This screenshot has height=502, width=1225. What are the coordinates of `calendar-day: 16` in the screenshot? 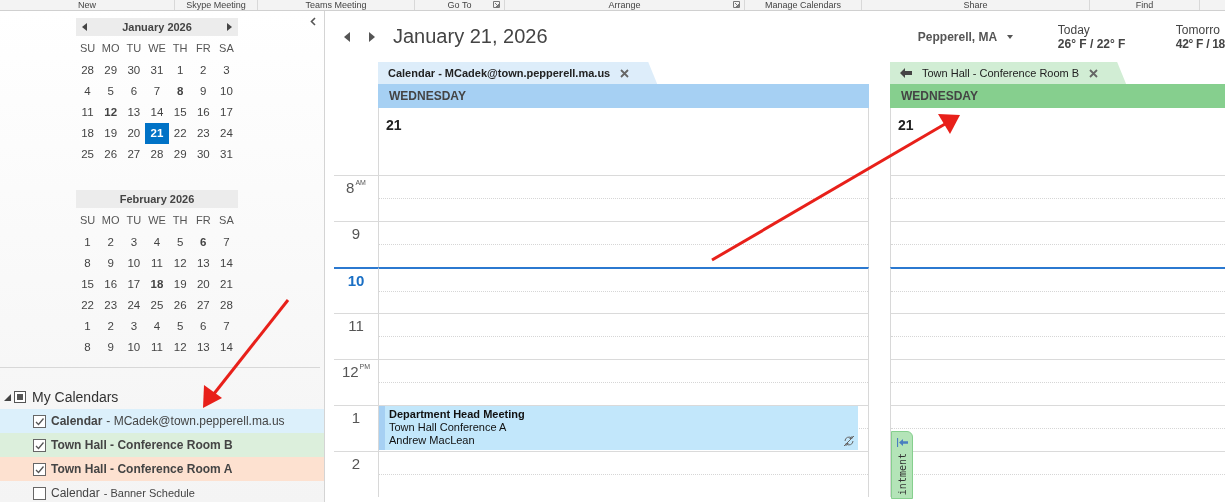 It's located at (203, 112).